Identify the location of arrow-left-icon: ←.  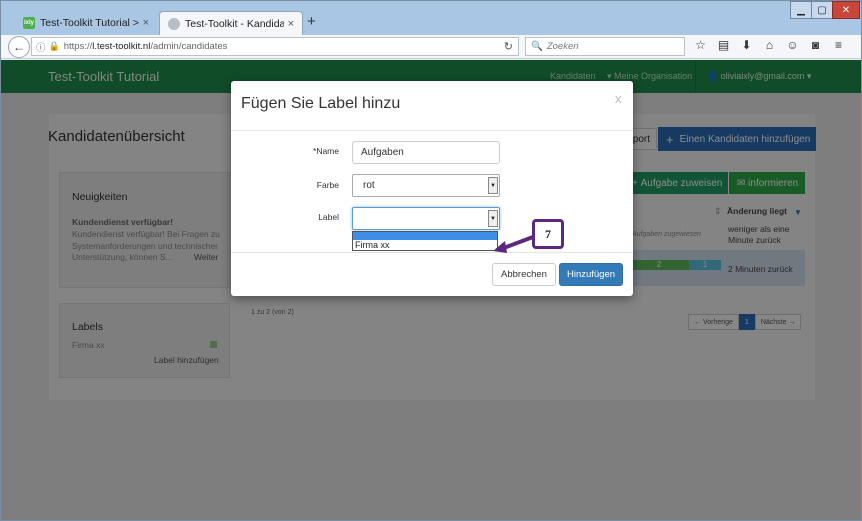
(19, 47).